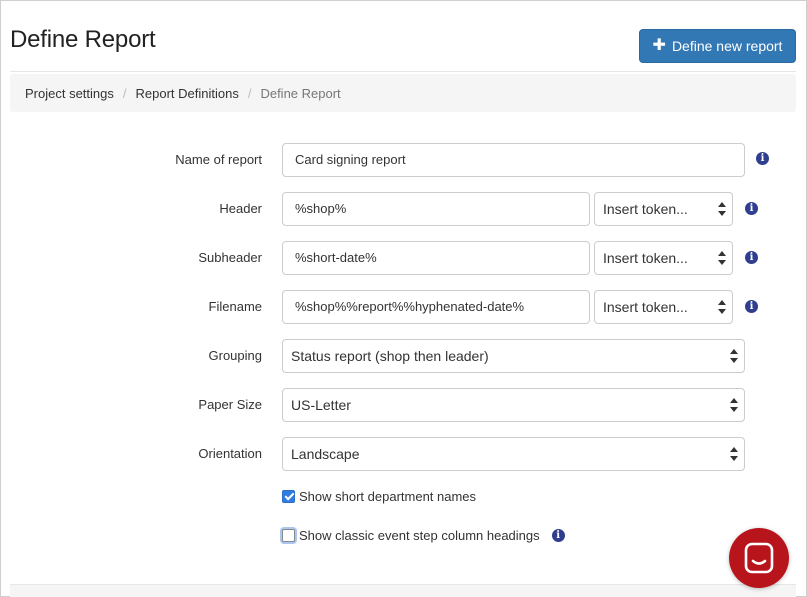  Describe the element at coordinates (436, 307) in the screenshot. I see `filename-input: %shop%%report%%hyphenated-date%` at that location.